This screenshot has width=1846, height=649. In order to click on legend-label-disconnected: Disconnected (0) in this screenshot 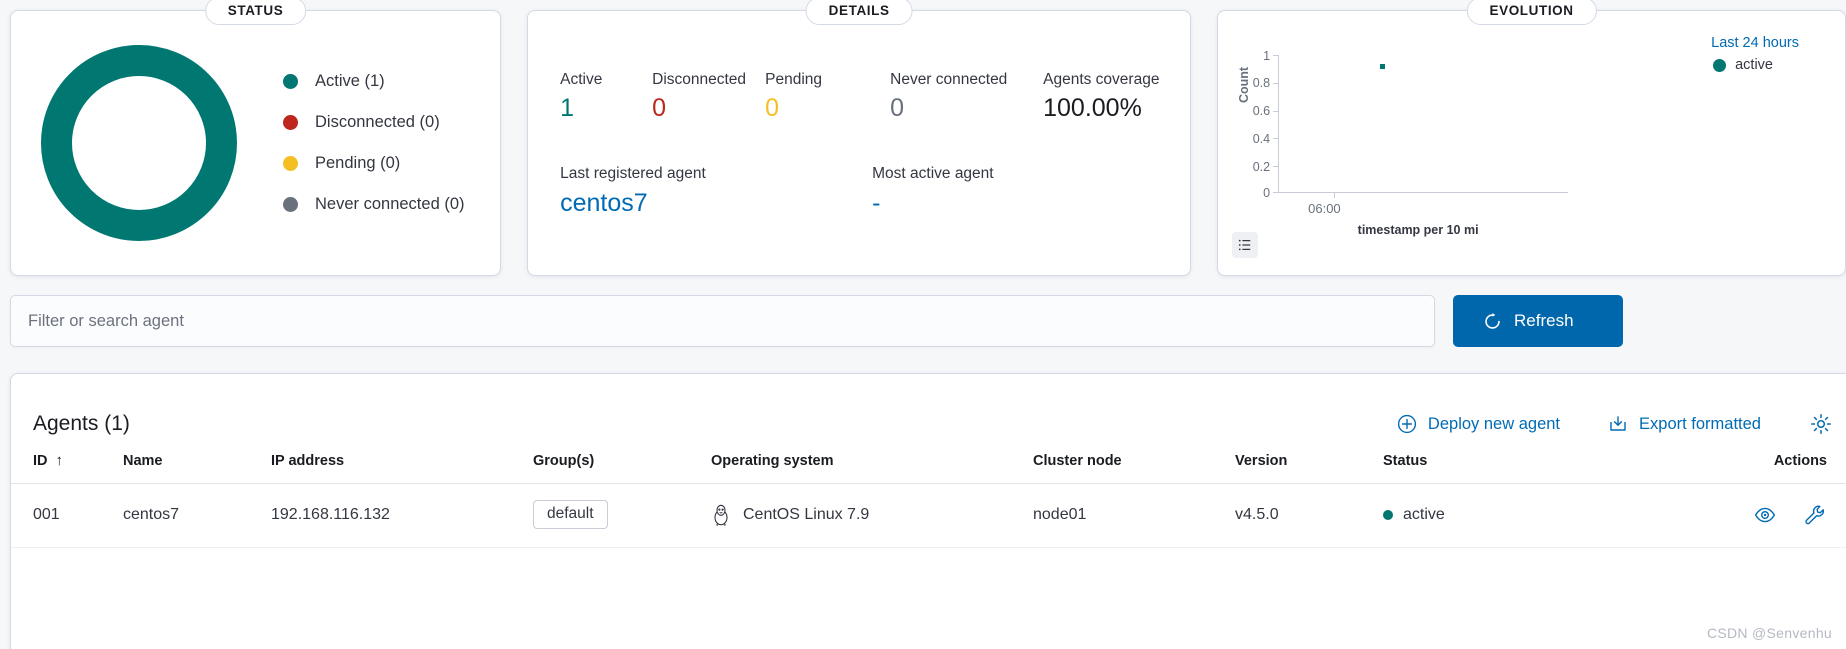, I will do `click(377, 122)`.